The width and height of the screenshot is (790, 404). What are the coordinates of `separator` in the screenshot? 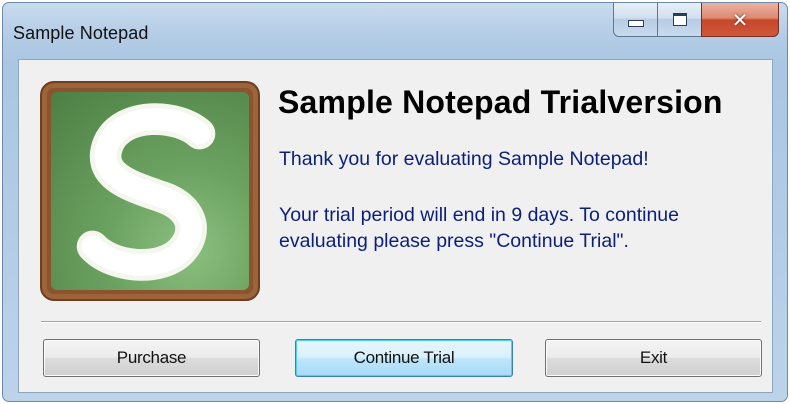 It's located at (401, 322).